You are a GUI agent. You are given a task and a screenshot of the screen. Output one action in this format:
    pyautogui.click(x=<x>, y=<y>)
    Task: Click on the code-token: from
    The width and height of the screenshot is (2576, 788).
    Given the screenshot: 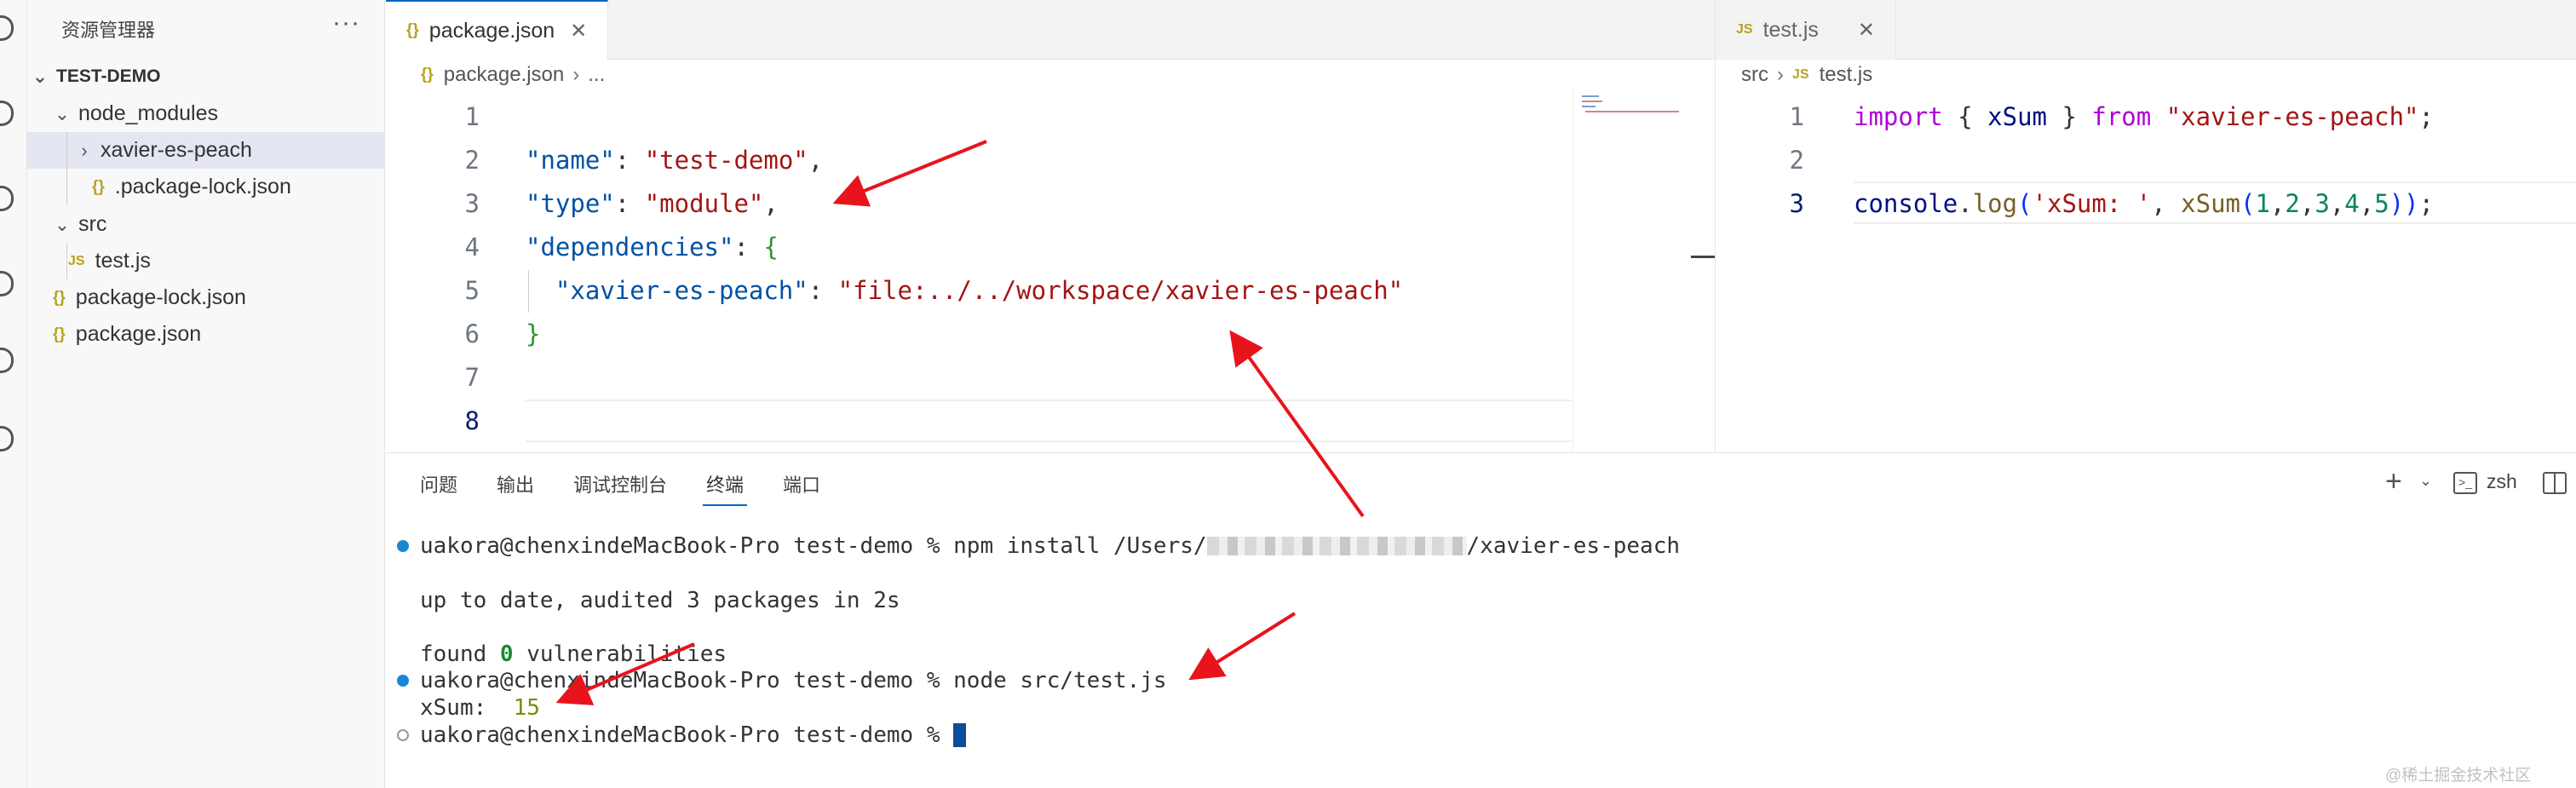 What is the action you would take?
    pyautogui.click(x=2121, y=116)
    